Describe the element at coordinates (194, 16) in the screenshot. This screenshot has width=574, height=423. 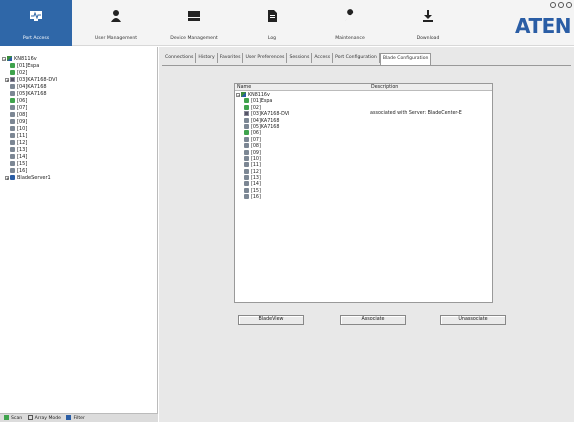
I see `device-icon` at that location.